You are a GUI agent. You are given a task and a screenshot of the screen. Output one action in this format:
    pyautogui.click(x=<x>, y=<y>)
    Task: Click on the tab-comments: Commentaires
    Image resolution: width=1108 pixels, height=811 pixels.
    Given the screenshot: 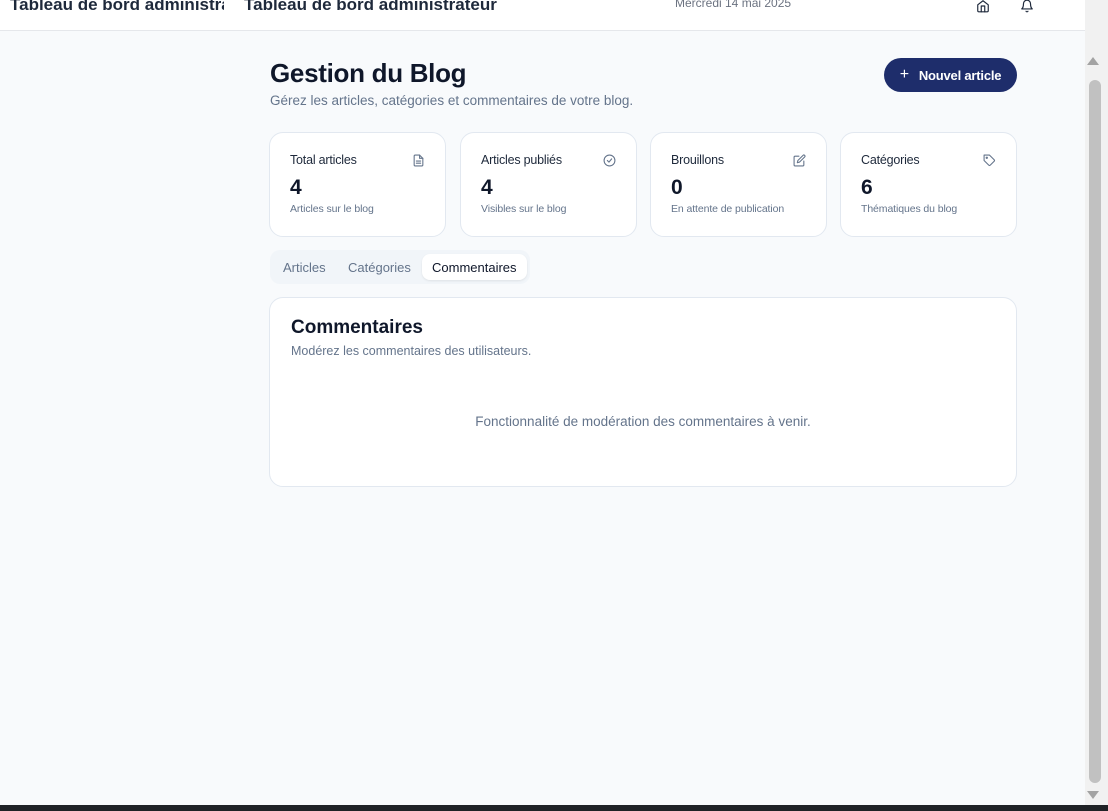 What is the action you would take?
    pyautogui.click(x=474, y=267)
    